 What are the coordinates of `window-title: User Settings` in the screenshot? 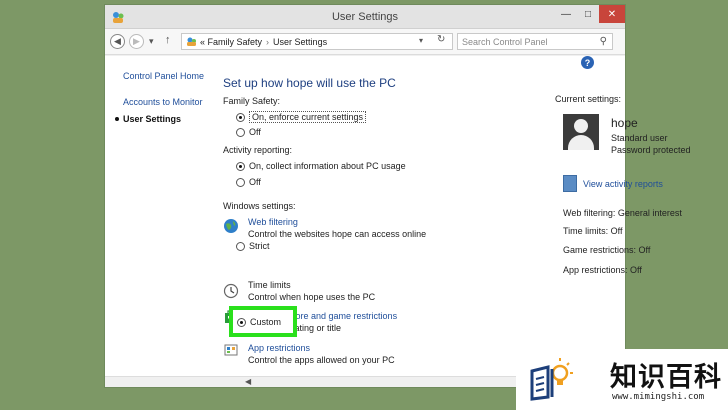 It's located at (365, 17).